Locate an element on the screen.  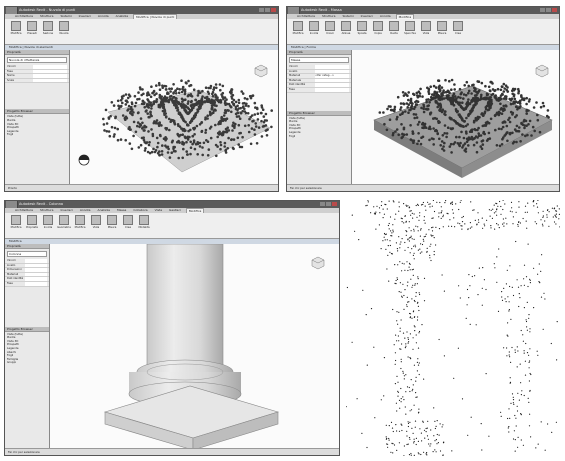
ribbon-tool-button: Copia is located at coordinates (378, 31).